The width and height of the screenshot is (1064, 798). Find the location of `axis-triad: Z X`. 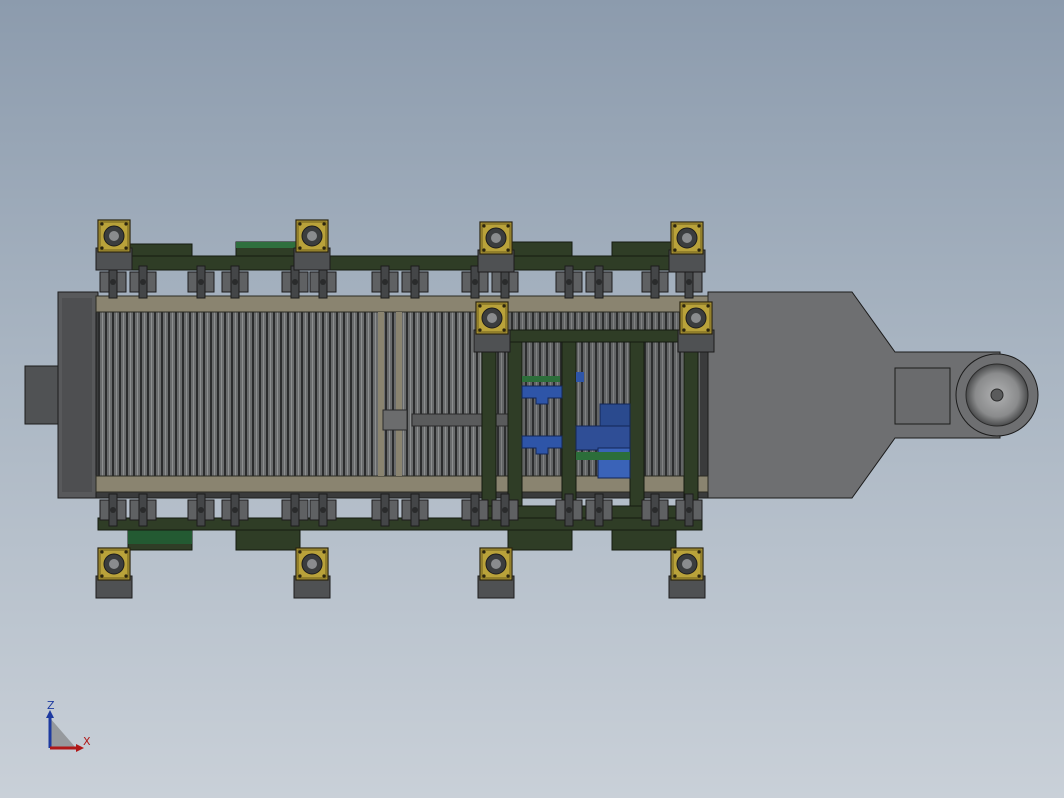

axis-triad: Z X is located at coordinates (70, 726).